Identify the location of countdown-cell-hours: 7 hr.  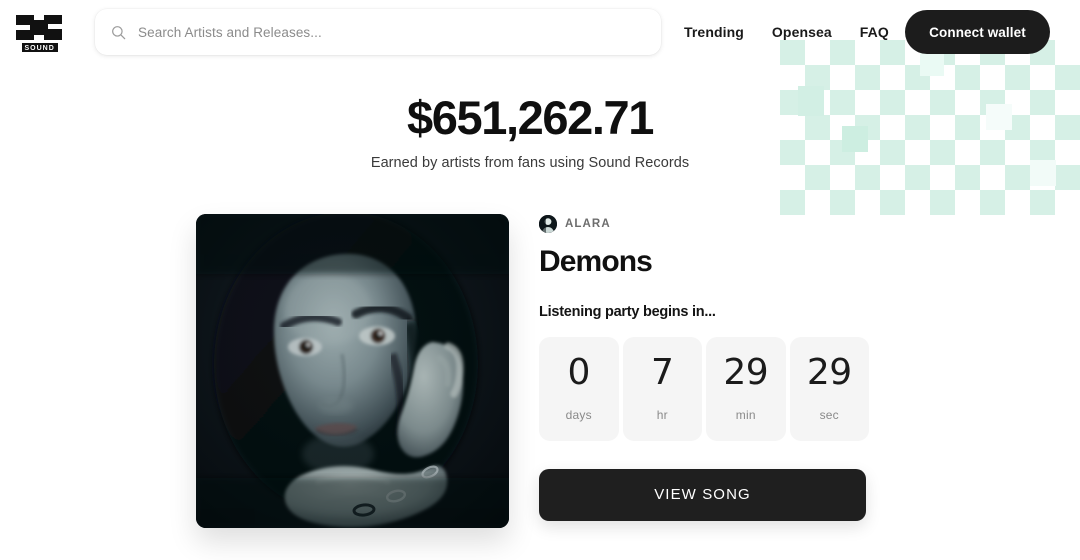
(662, 388).